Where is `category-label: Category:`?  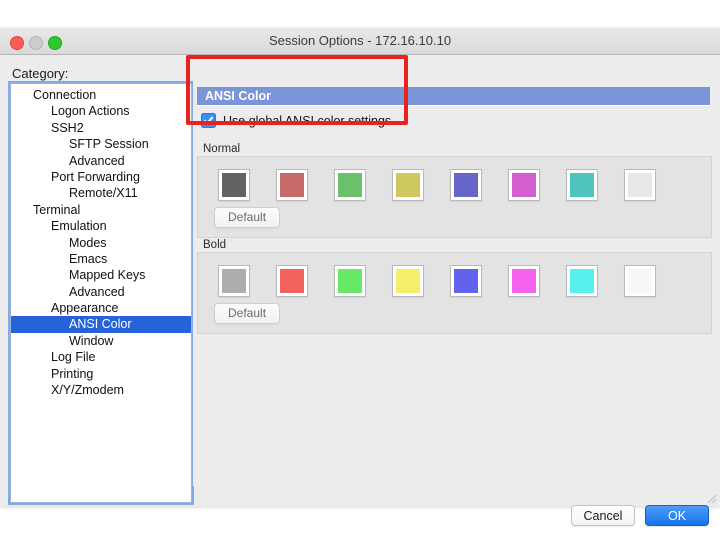
category-label: Category: is located at coordinates (40, 73).